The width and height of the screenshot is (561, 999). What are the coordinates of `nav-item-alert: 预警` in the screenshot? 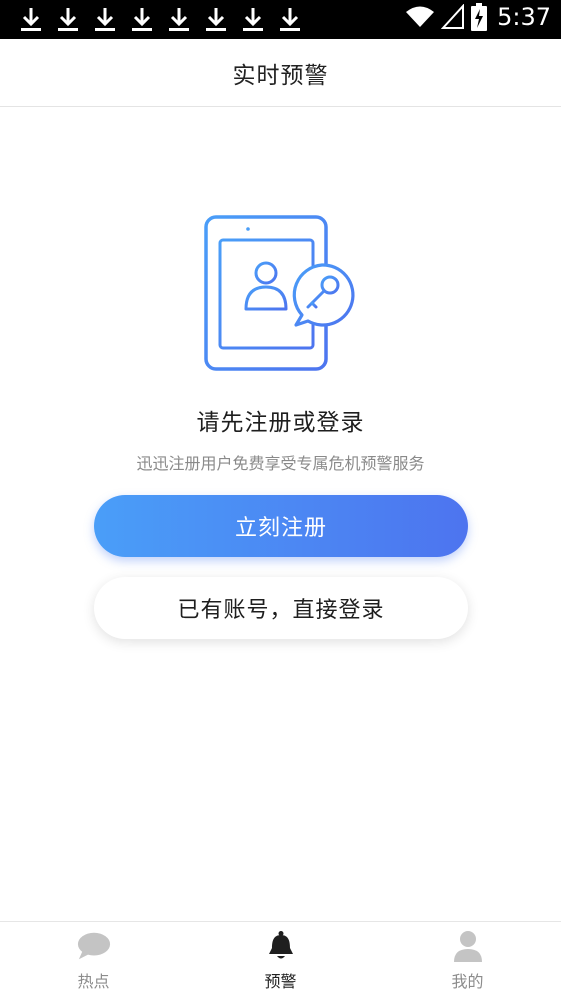 It's located at (280, 960).